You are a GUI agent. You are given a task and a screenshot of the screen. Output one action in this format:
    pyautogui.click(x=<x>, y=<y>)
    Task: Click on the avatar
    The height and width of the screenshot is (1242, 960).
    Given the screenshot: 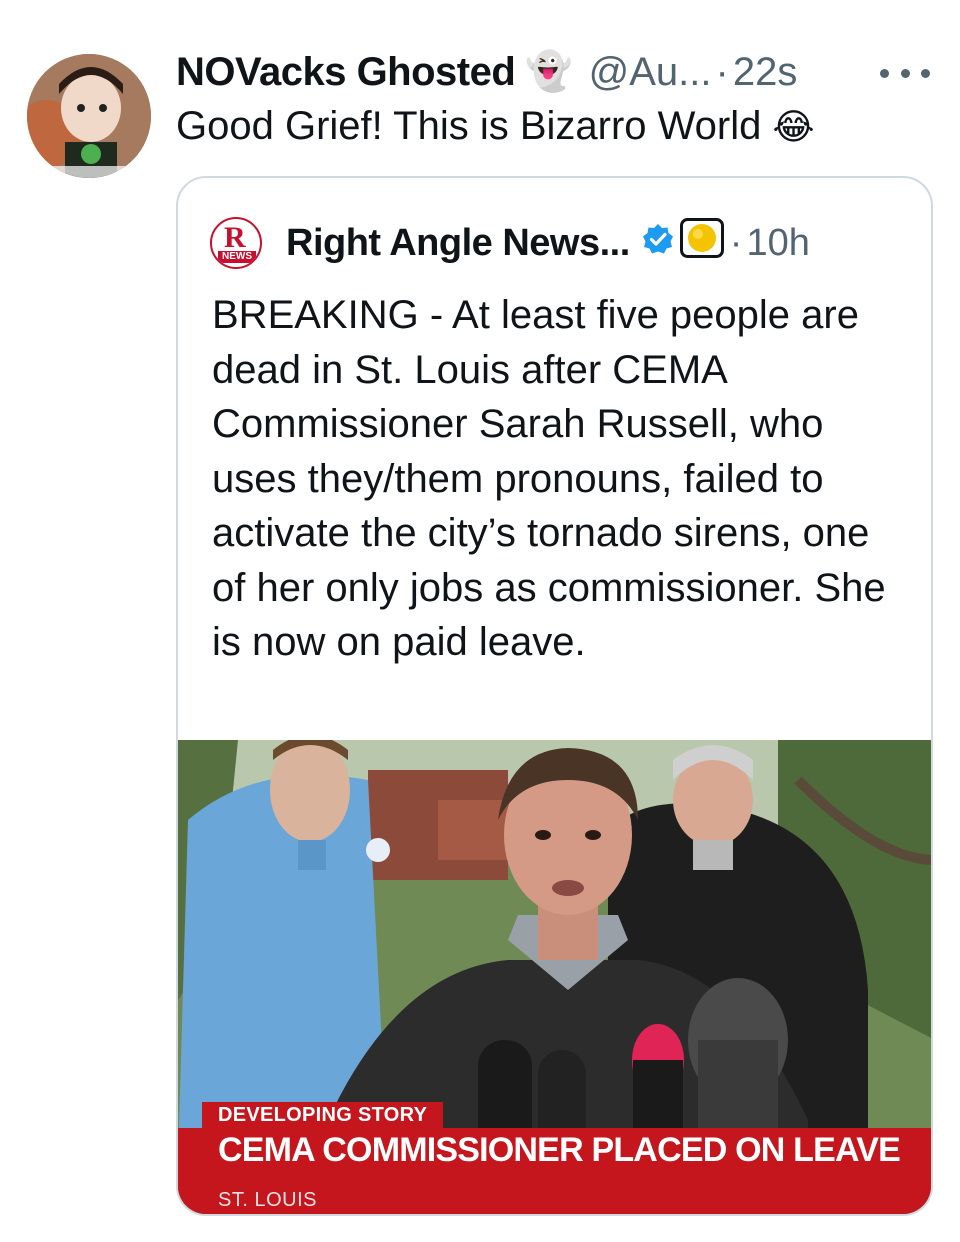 What is the action you would take?
    pyautogui.click(x=89, y=116)
    